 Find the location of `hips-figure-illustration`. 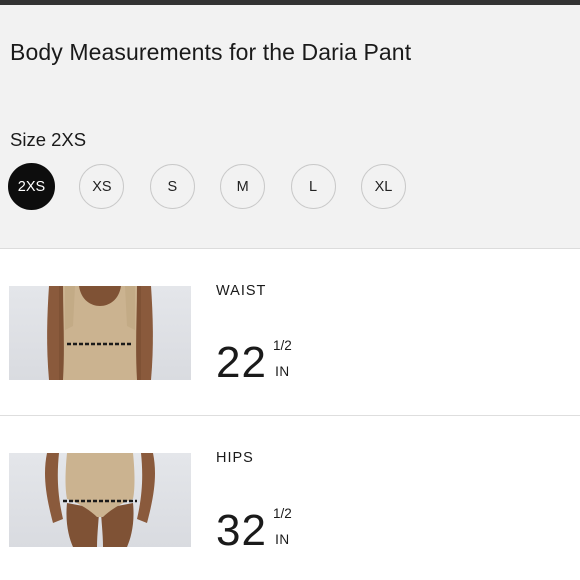

hips-figure-illustration is located at coordinates (100, 500).